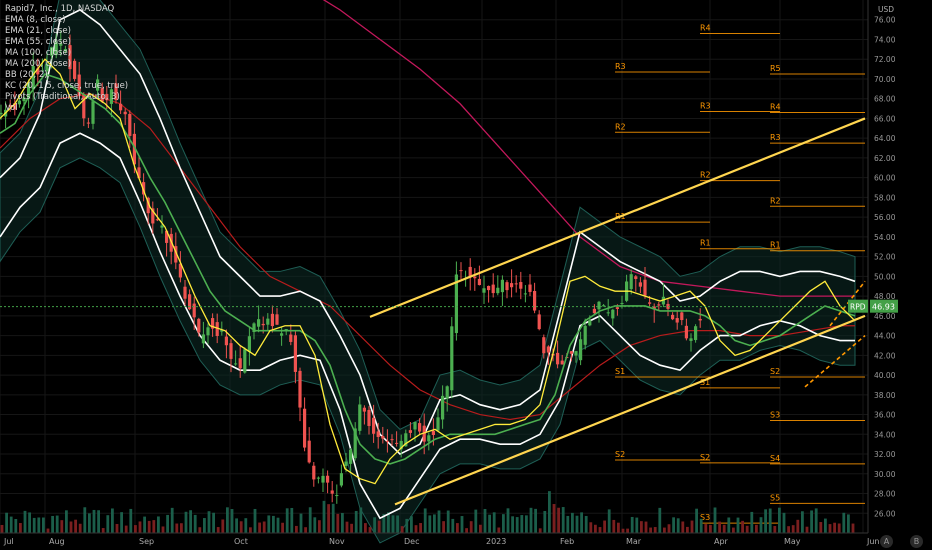 The width and height of the screenshot is (932, 550). I want to click on legend-ema8: EMA (8, close), so click(66, 20).